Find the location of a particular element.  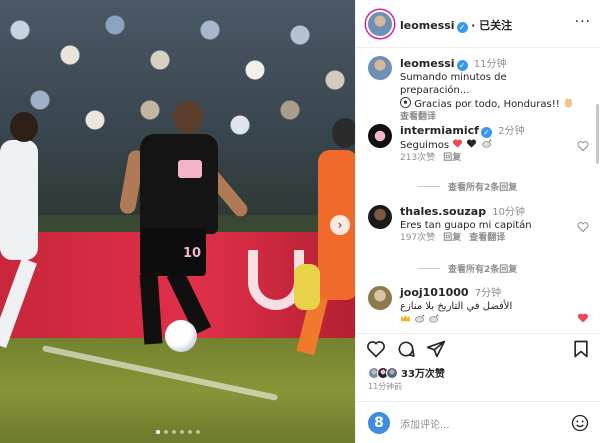

player-head is located at coordinates (188, 117).